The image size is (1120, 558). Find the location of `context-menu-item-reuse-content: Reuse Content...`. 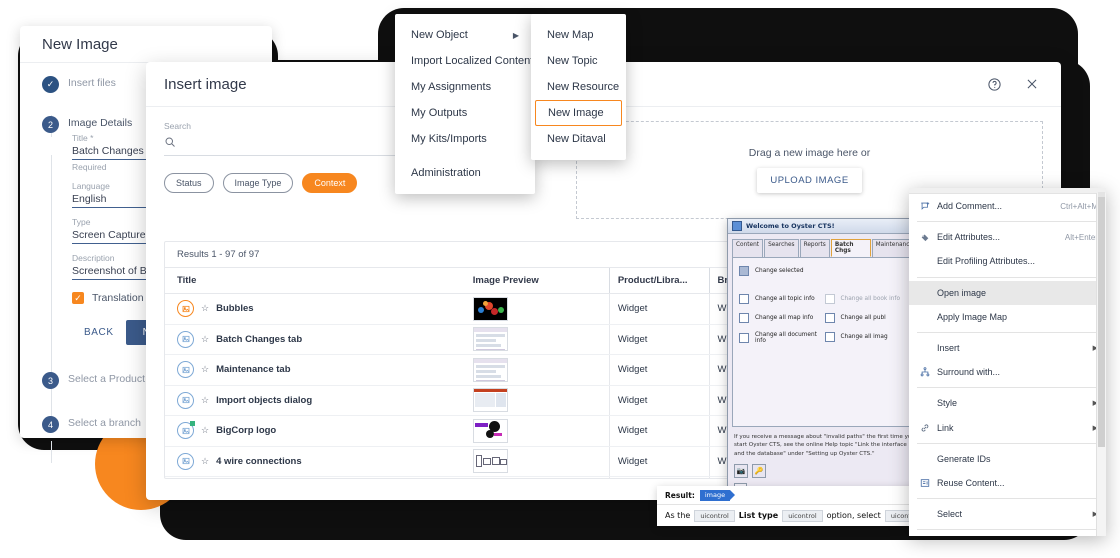

context-menu-item-reuse-content: Reuse Content... is located at coordinates (1007, 483).